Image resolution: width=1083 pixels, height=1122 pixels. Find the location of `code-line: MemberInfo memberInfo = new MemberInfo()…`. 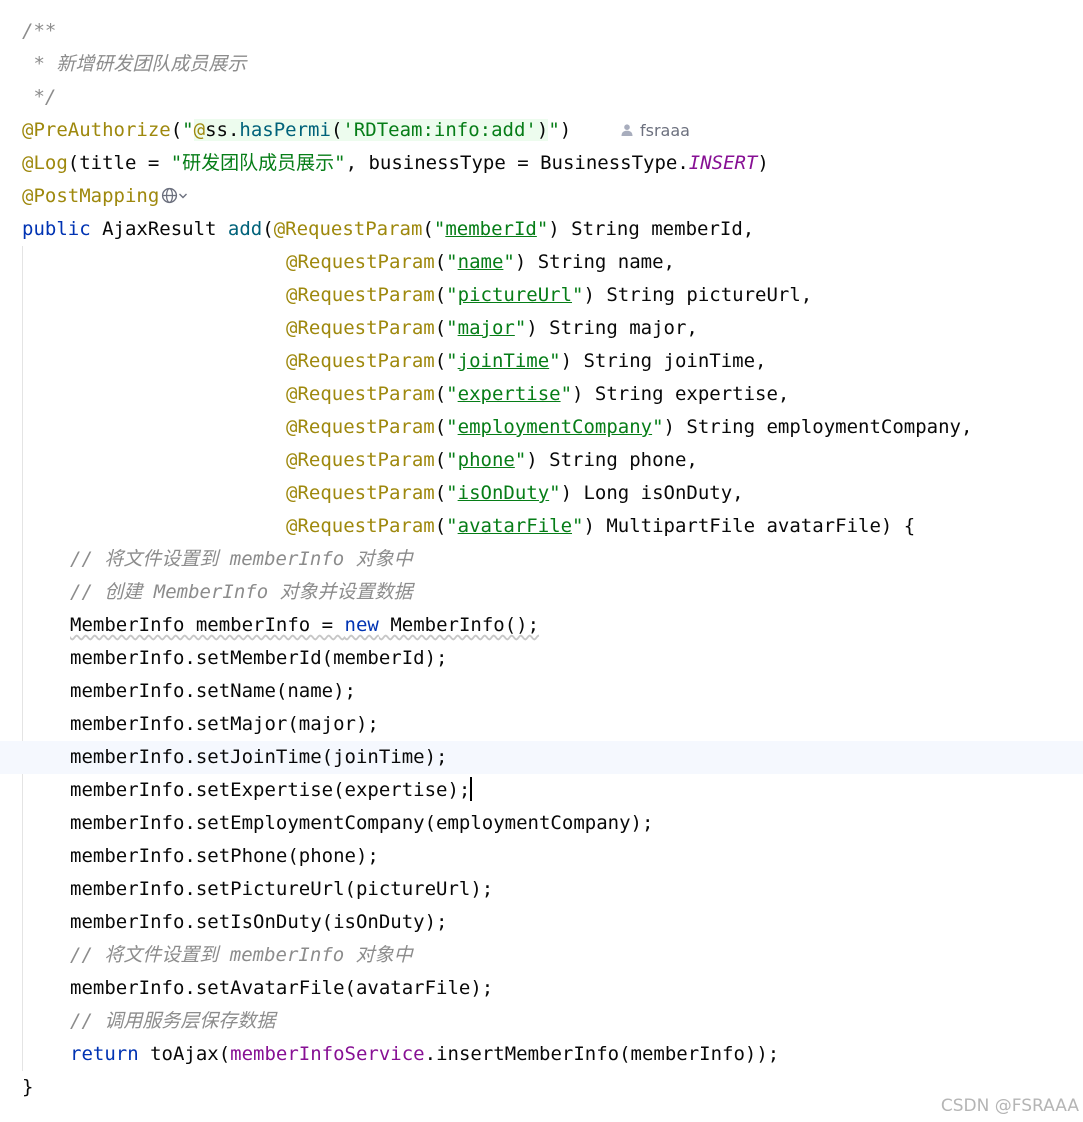

code-line: MemberInfo memberInfo = new MemberInfo()… is located at coordinates (541, 625).